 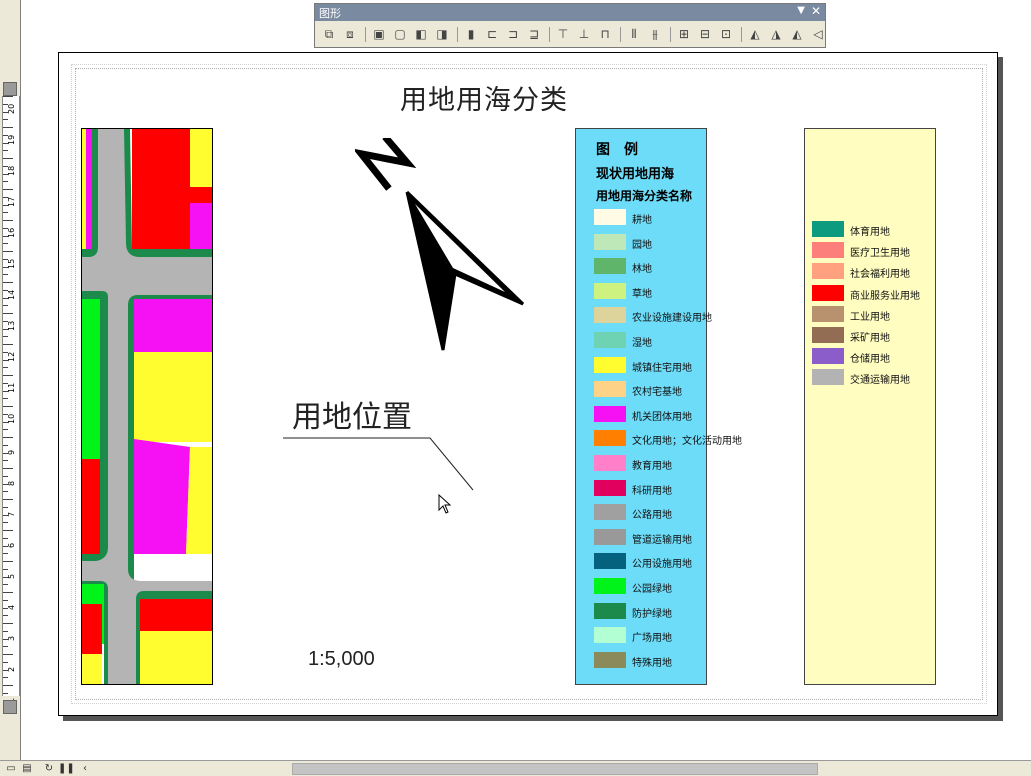 I want to click on toolbar-dropdown-icon: ▼, so click(x=801, y=10).